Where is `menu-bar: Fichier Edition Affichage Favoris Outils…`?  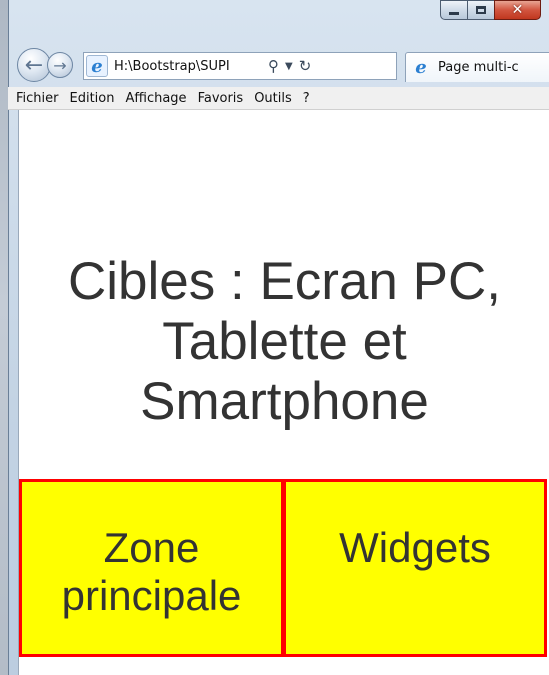
menu-bar: Fichier Edition Affichage Favoris Outils… is located at coordinates (278, 98).